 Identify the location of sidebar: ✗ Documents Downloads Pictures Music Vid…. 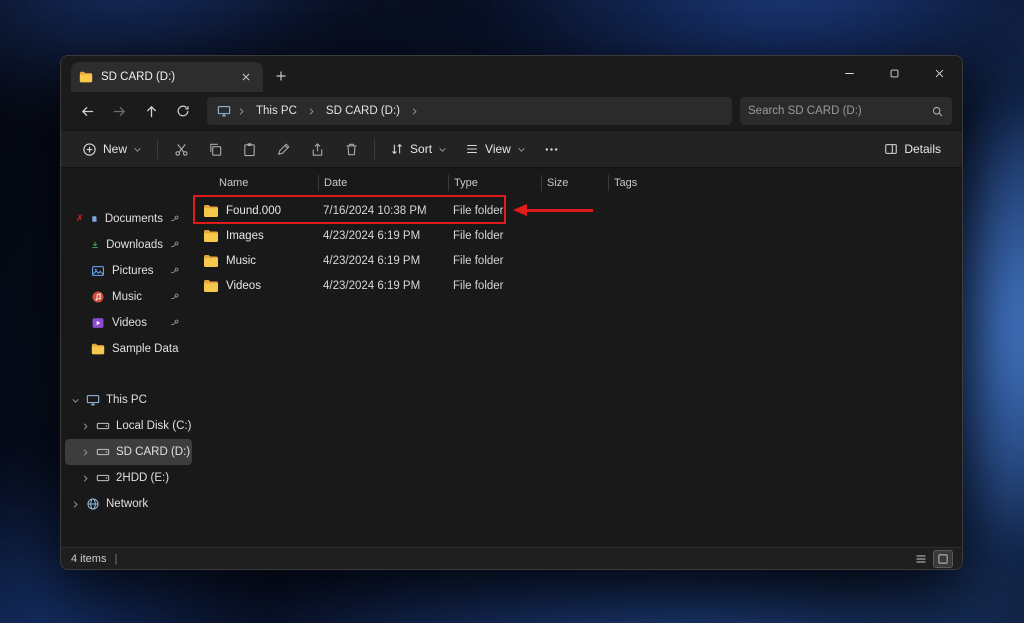
(128, 357).